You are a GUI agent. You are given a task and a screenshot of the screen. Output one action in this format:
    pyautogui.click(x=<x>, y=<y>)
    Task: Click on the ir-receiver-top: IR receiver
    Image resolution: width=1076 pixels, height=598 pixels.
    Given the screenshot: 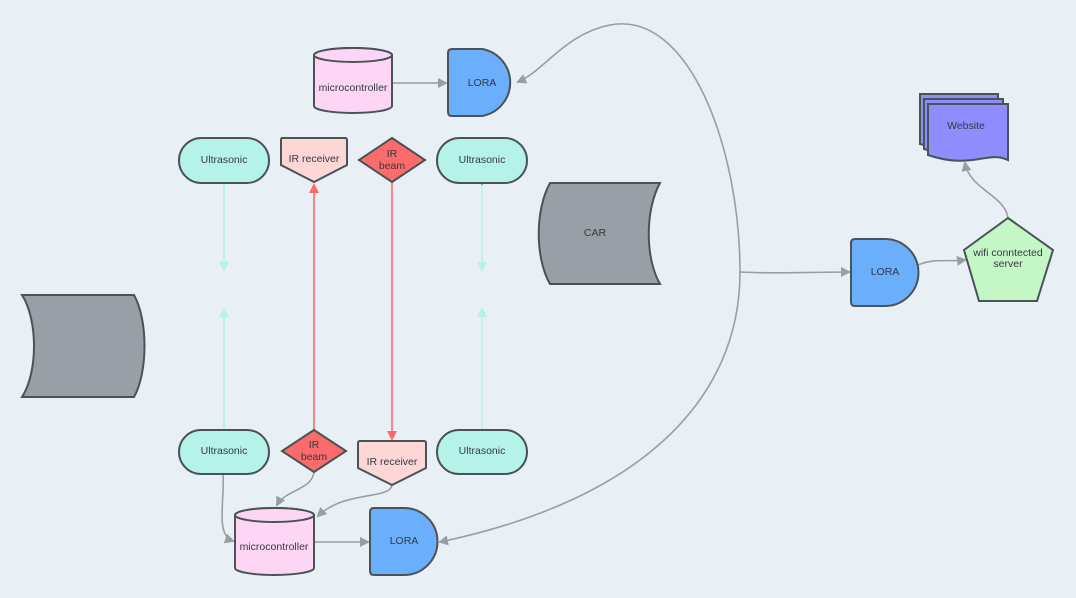 What is the action you would take?
    pyautogui.click(x=314, y=160)
    